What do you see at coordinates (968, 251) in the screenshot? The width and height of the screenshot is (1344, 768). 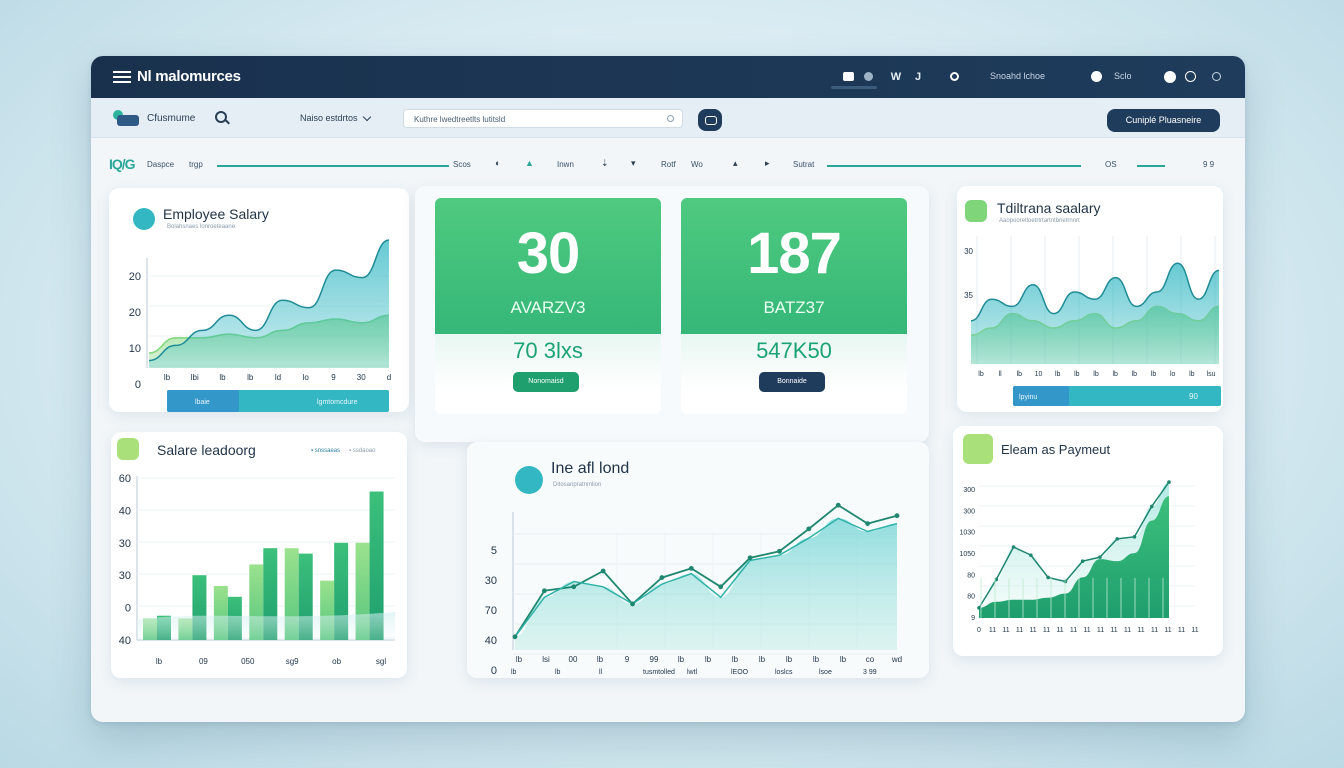 I see `traditional-ytick: 30` at bounding box center [968, 251].